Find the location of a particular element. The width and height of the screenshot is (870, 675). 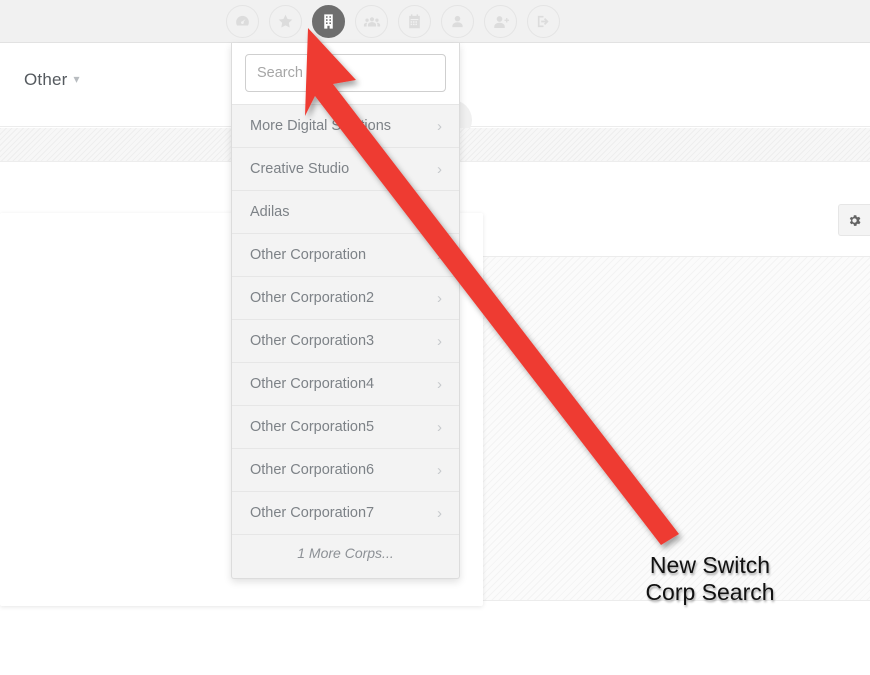

calendar-icon is located at coordinates (414, 21).